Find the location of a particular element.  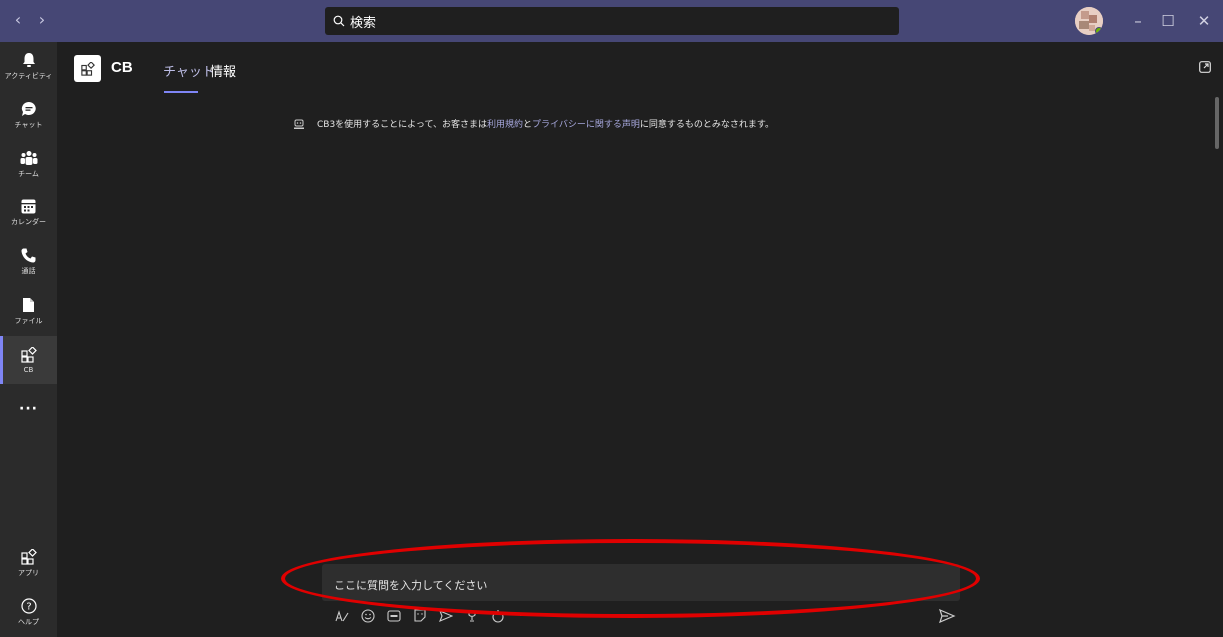

search-input: 検索 is located at coordinates (612, 21).